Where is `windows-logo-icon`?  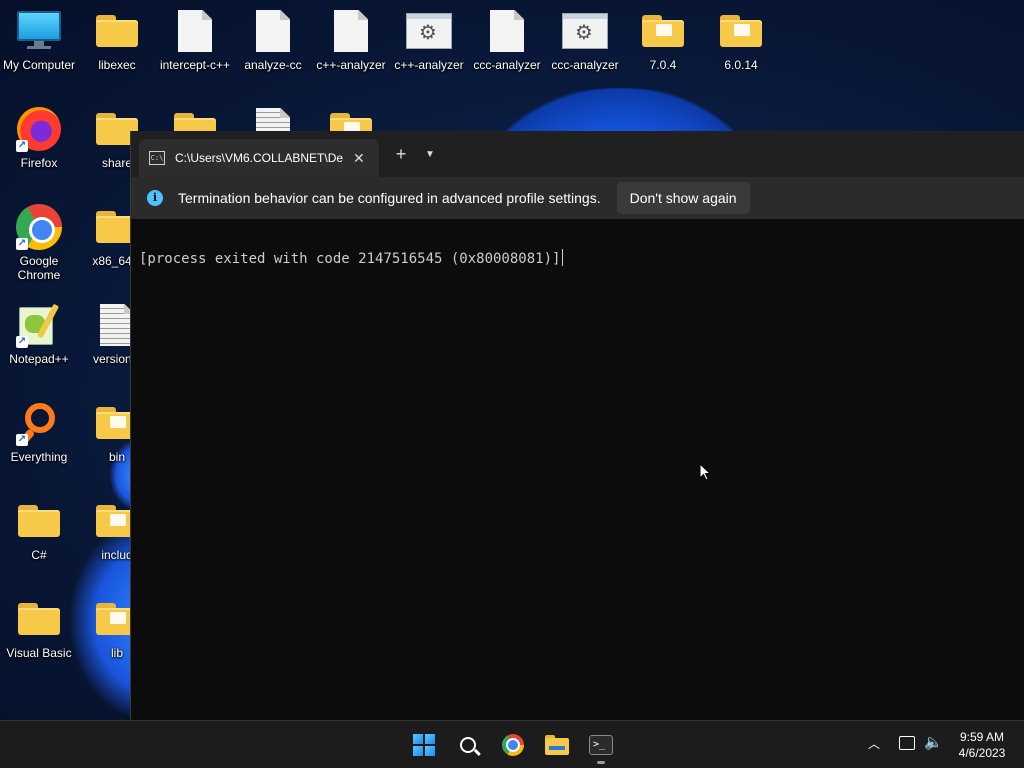
windows-logo-icon is located at coordinates (424, 745).